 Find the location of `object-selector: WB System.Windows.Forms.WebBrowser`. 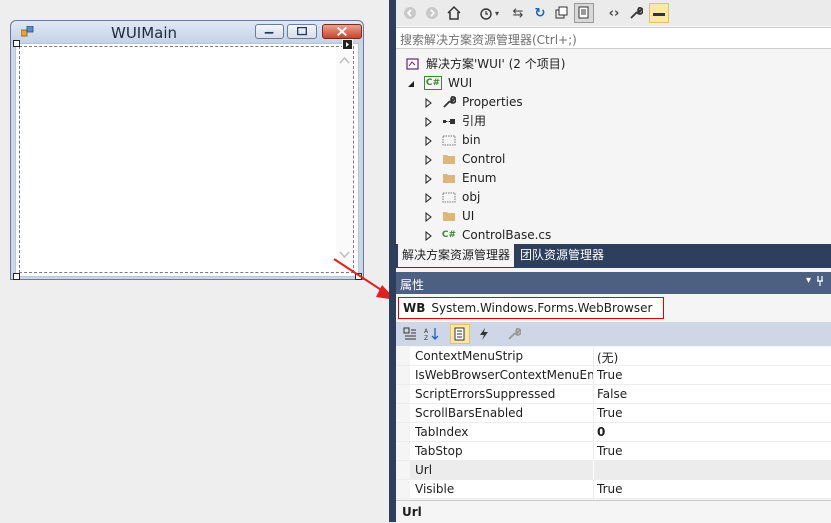

object-selector: WB System.Windows.Forms.WebBrowser is located at coordinates (531, 308).